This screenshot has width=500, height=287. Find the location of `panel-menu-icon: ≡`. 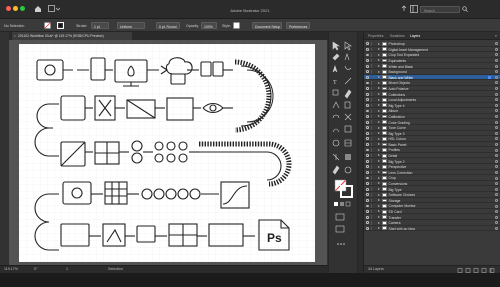

panel-menu-icon: ≡ is located at coordinates (496, 36).